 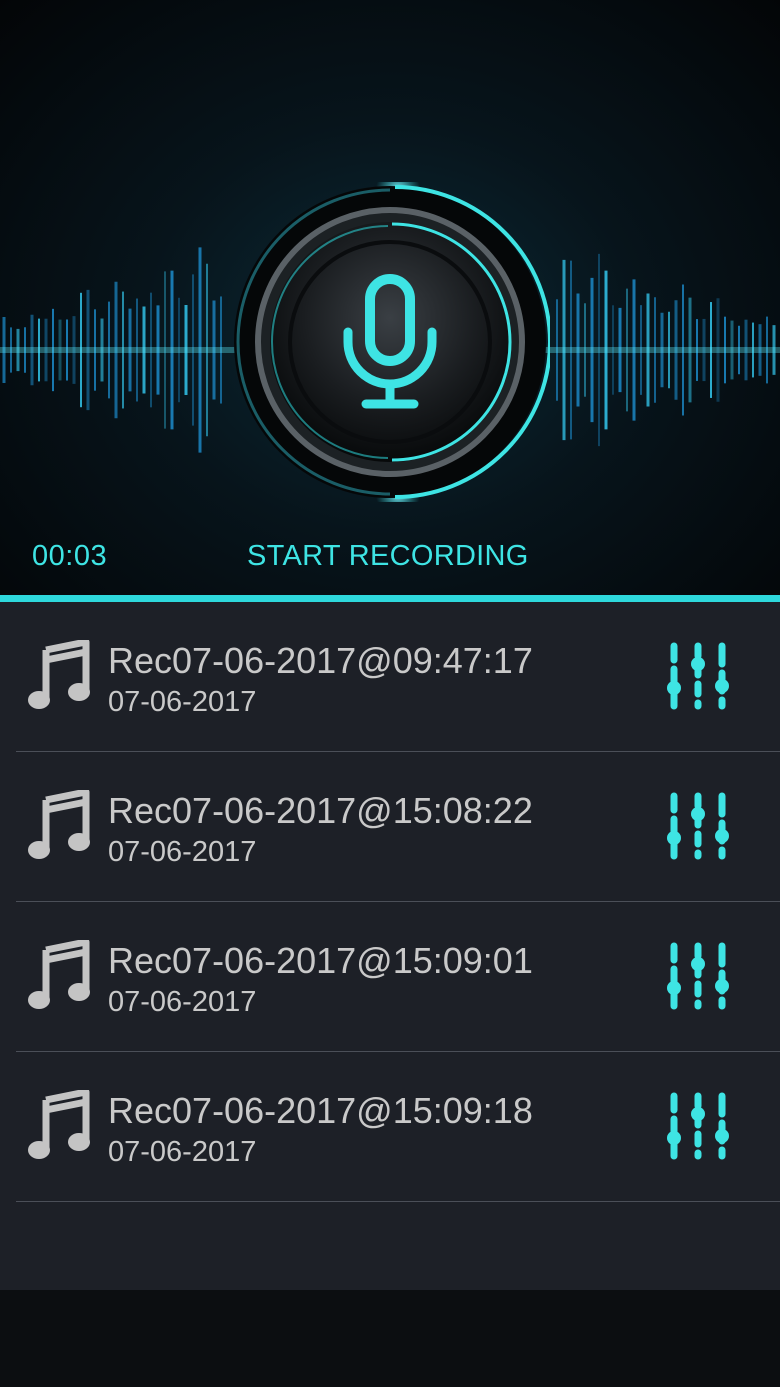 I want to click on recording-row: Rec07-06-2017@15:08:22 07-06-2017, so click(x=390, y=827).